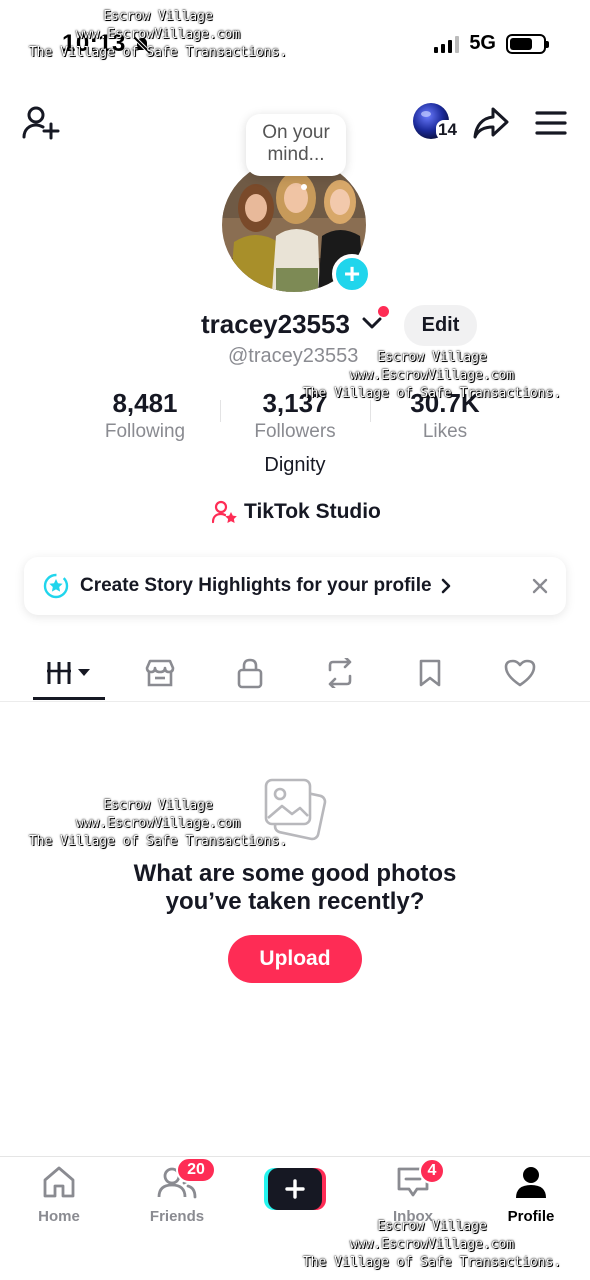 The image size is (590, 1280). Describe the element at coordinates (56, 586) in the screenshot. I see `highlight-star-icon` at that location.